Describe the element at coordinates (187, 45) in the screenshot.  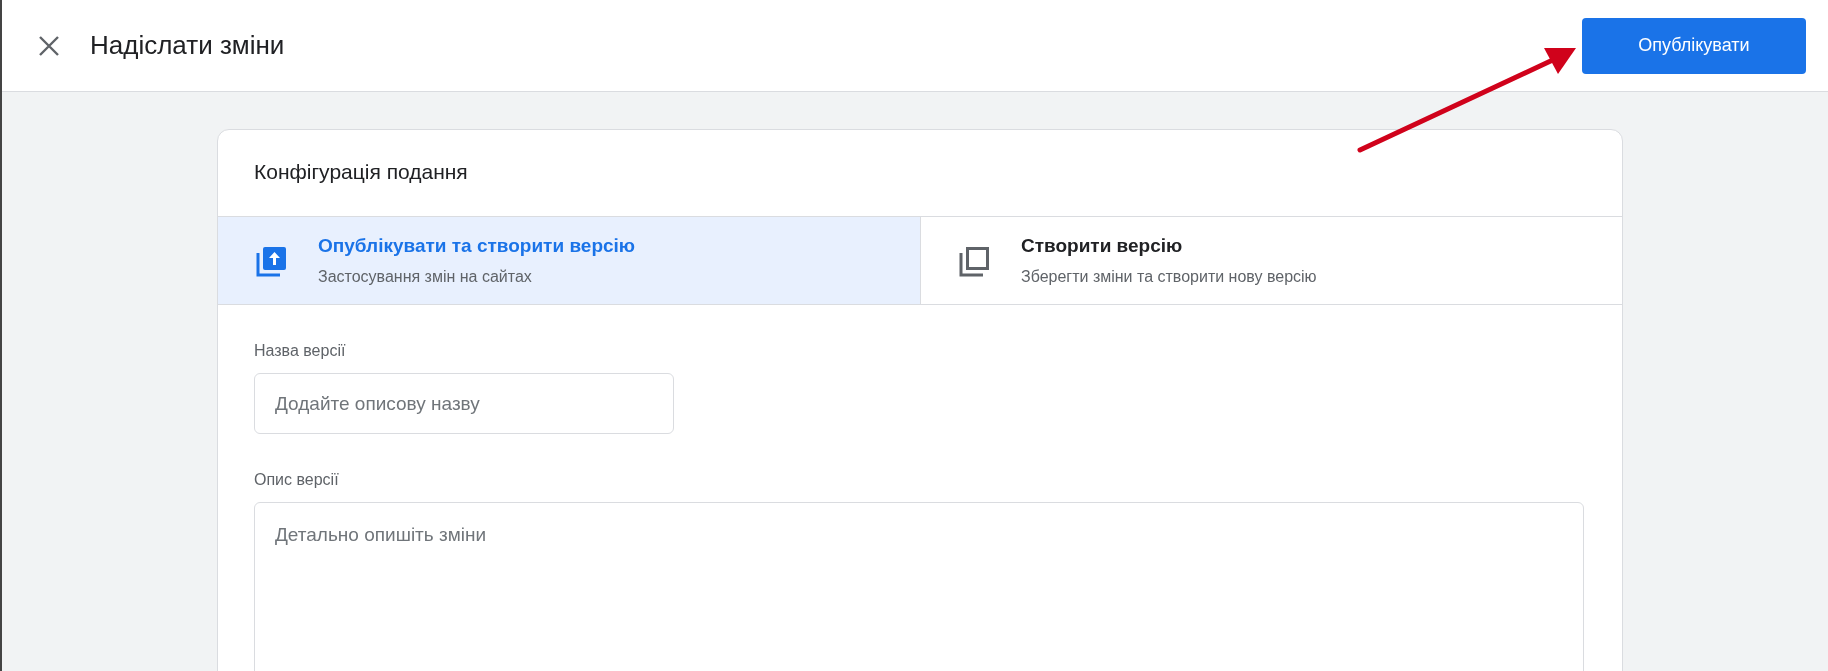
I see `page-title: Надіслати зміни` at that location.